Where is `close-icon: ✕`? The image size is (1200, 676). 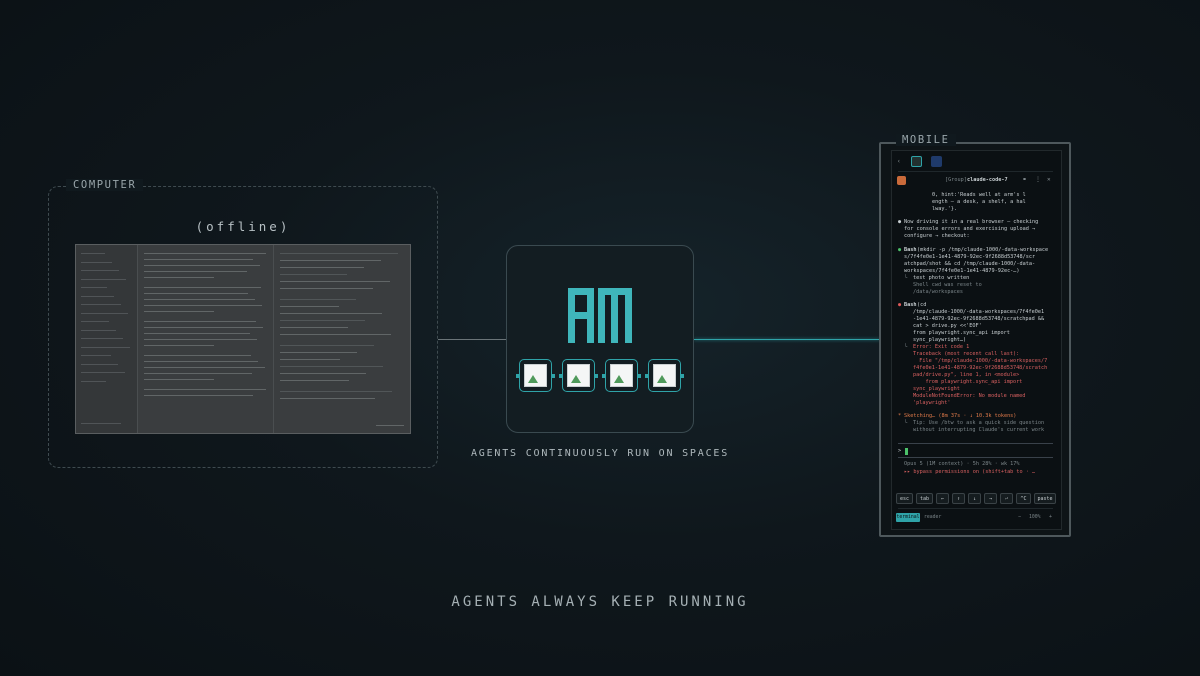 close-icon: ✕ is located at coordinates (1049, 180).